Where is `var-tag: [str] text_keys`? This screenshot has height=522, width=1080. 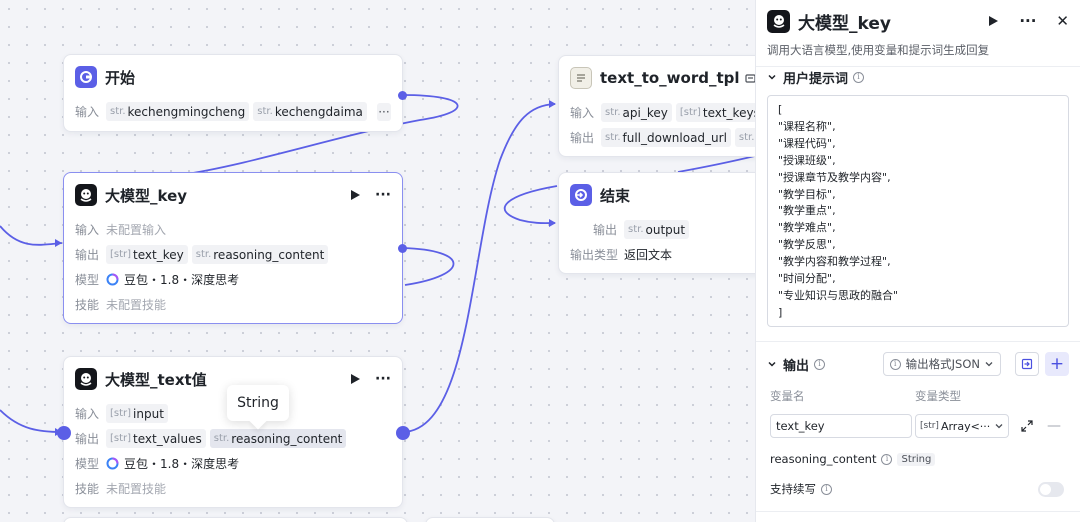
var-tag: [str] text_keys is located at coordinates (715, 112).